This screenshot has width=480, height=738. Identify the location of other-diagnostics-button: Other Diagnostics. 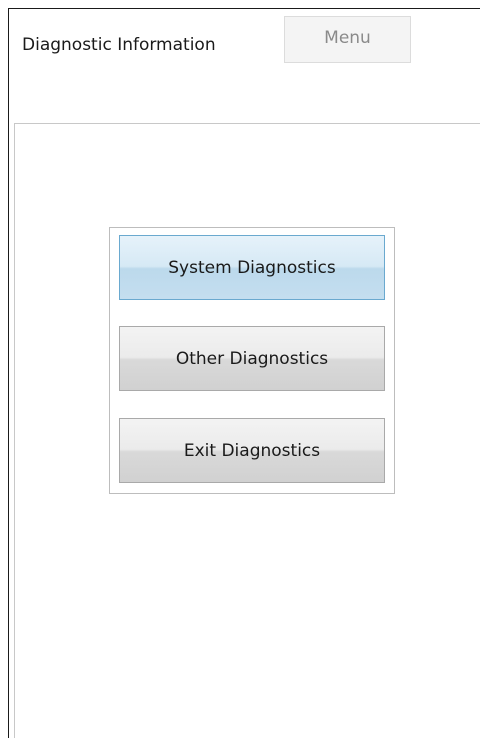
(252, 358).